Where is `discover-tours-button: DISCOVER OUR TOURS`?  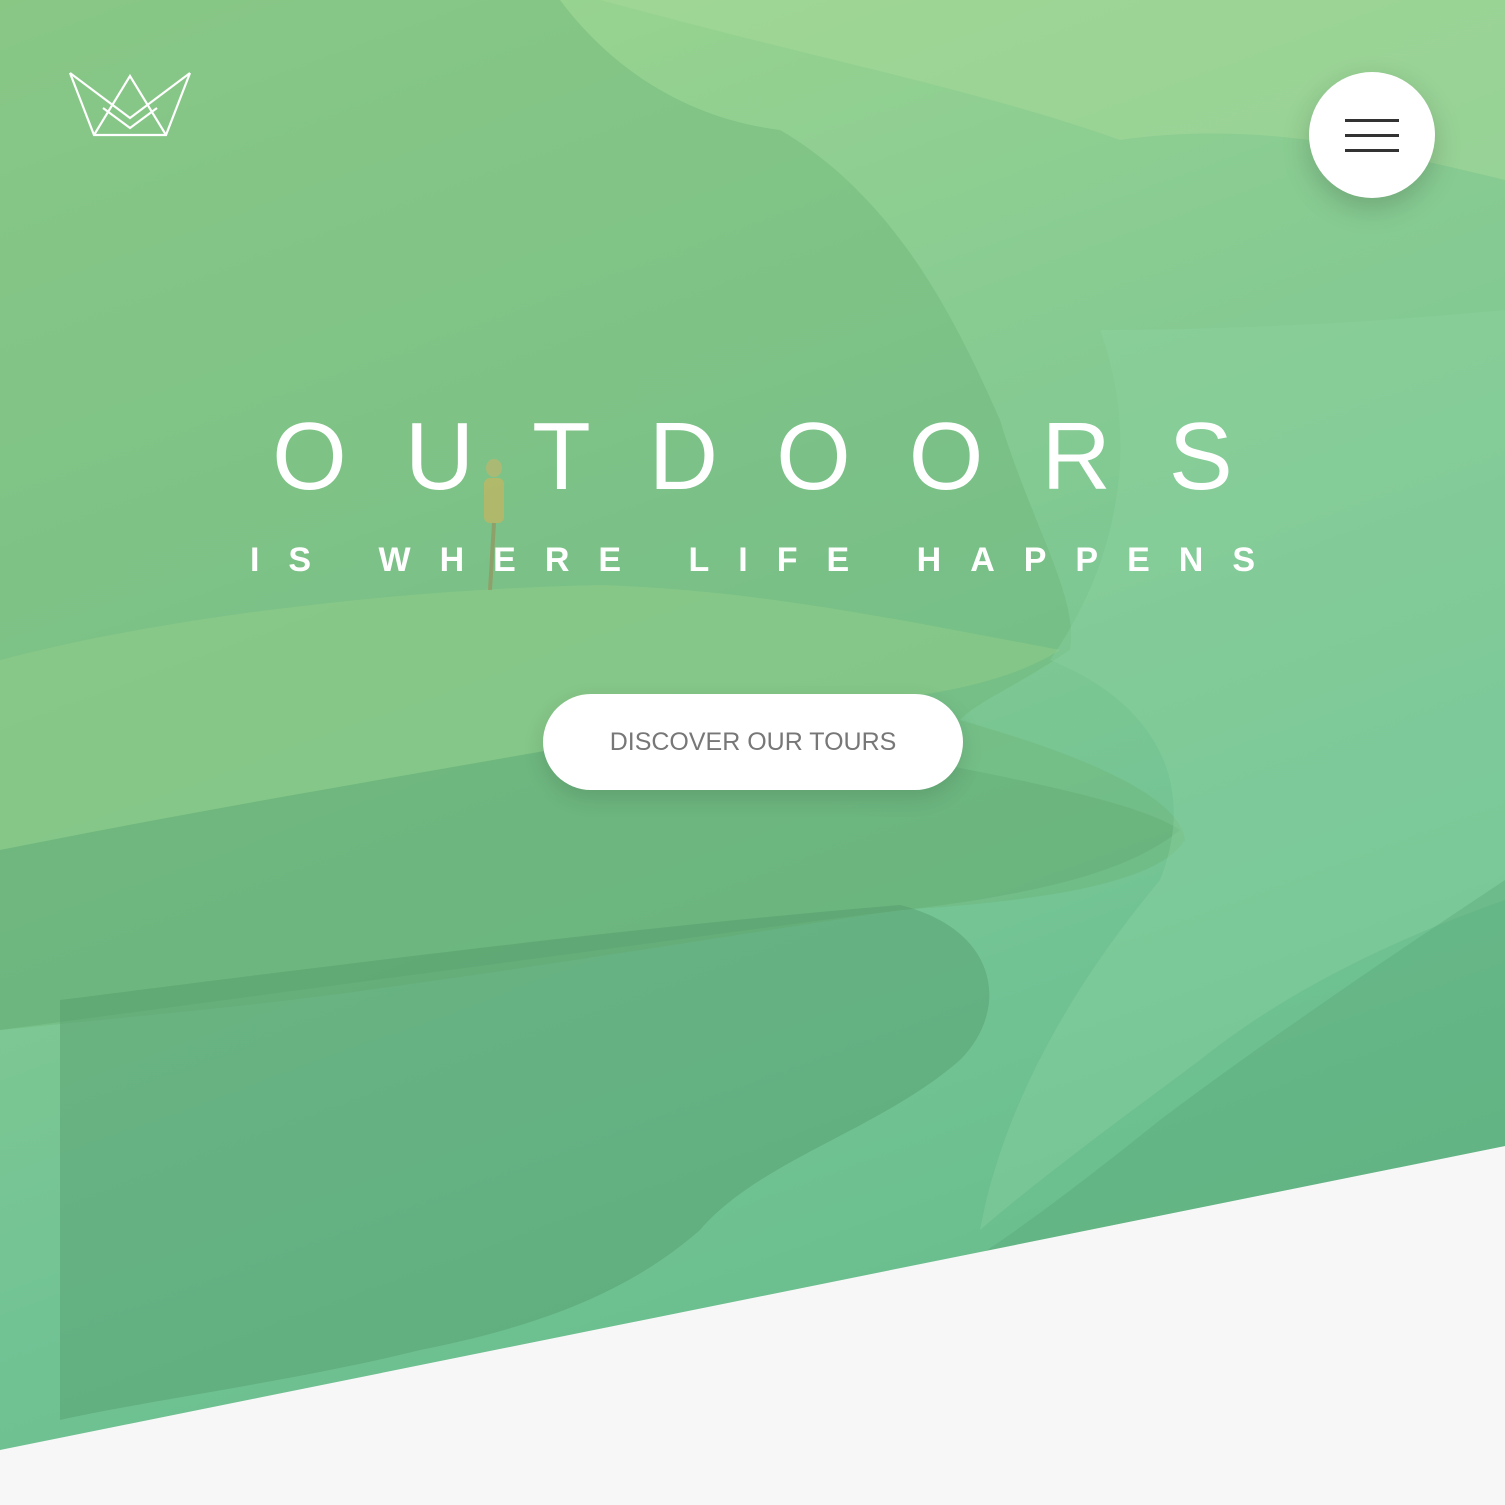 discover-tours-button: DISCOVER OUR TOURS is located at coordinates (753, 742).